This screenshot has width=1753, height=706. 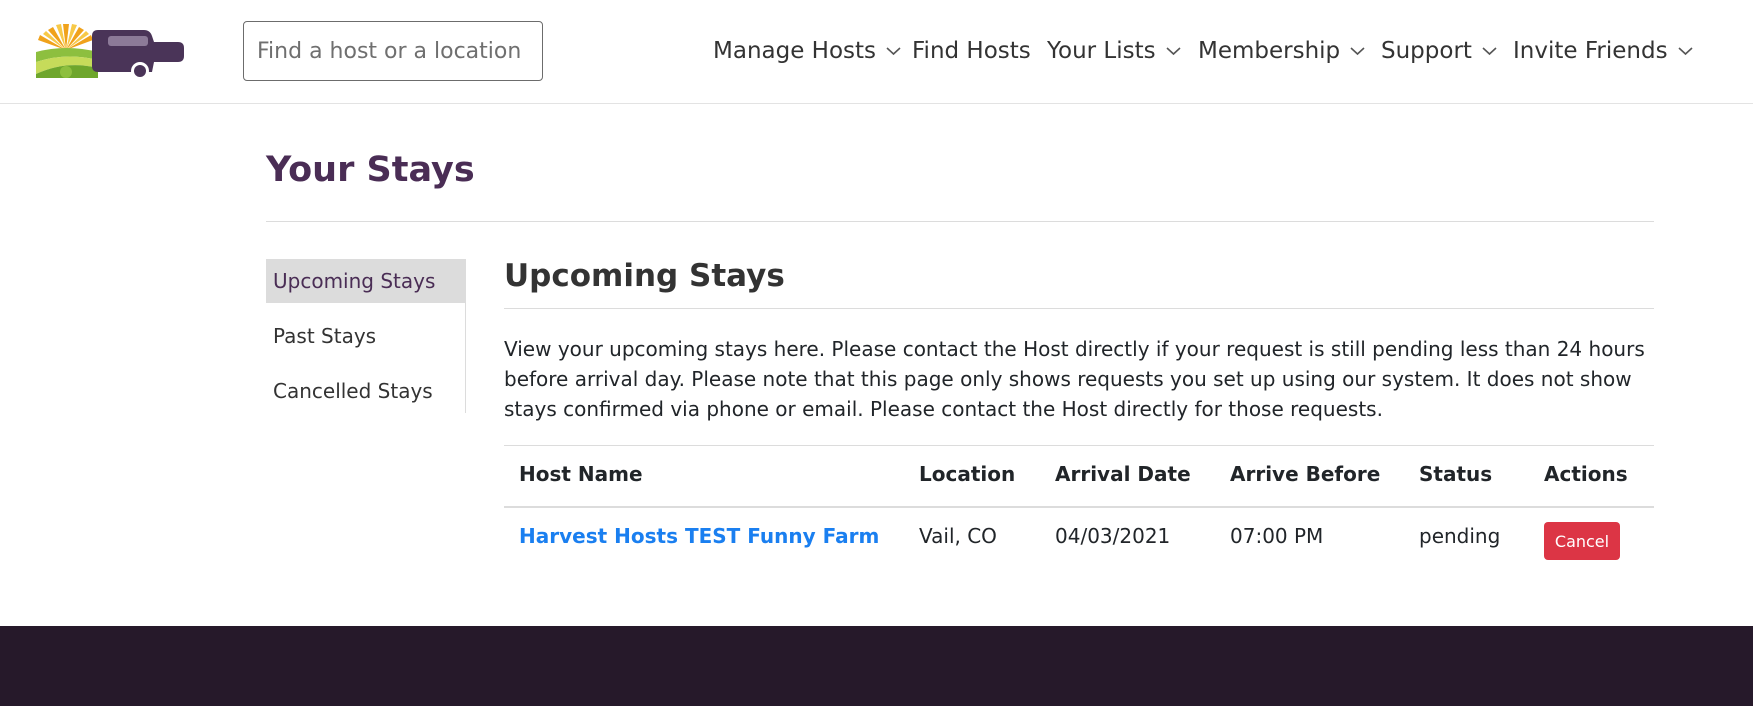 I want to click on page-title: Your Stays, so click(x=370, y=170).